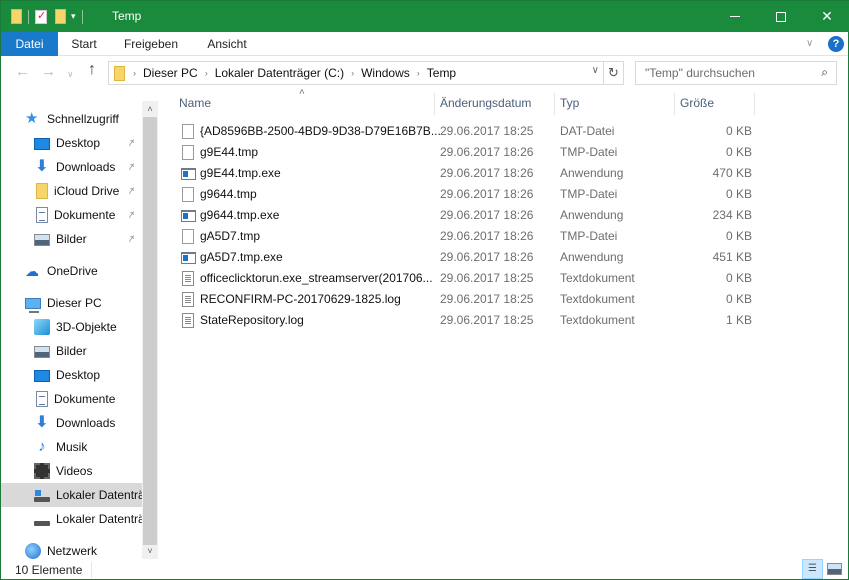 The image size is (849, 580). What do you see at coordinates (150, 551) in the screenshot?
I see `scroll-down-icon: ˅` at bounding box center [150, 551].